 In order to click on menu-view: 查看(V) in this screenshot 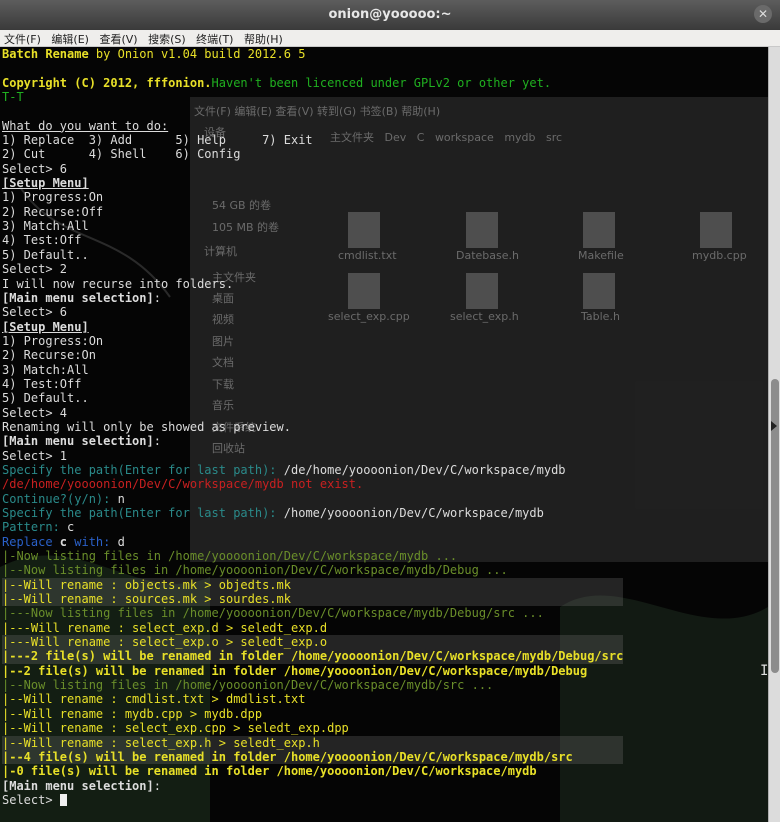, I will do `click(117, 38)`.